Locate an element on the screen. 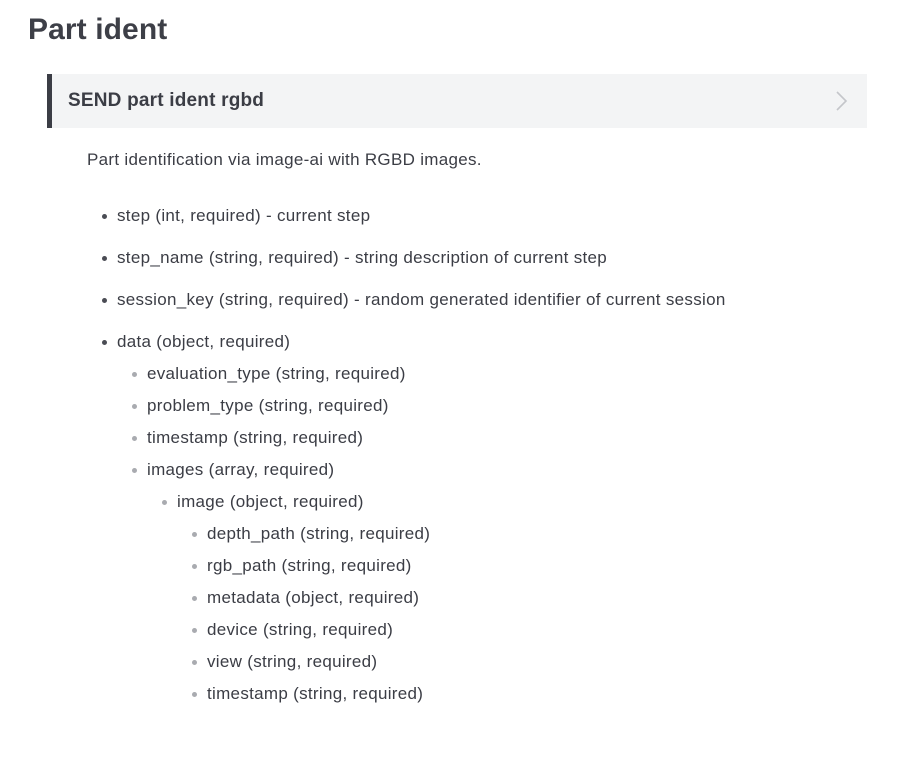 Image resolution: width=908 pixels, height=764 pixels. param-item-label: view (string, required) is located at coordinates (292, 661).